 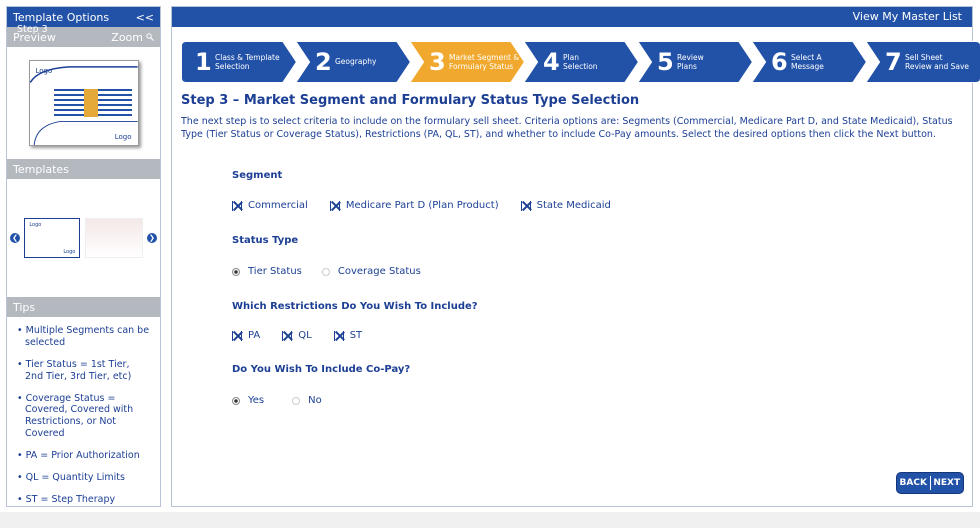 I want to click on restriction-label: PA, so click(x=254, y=335).